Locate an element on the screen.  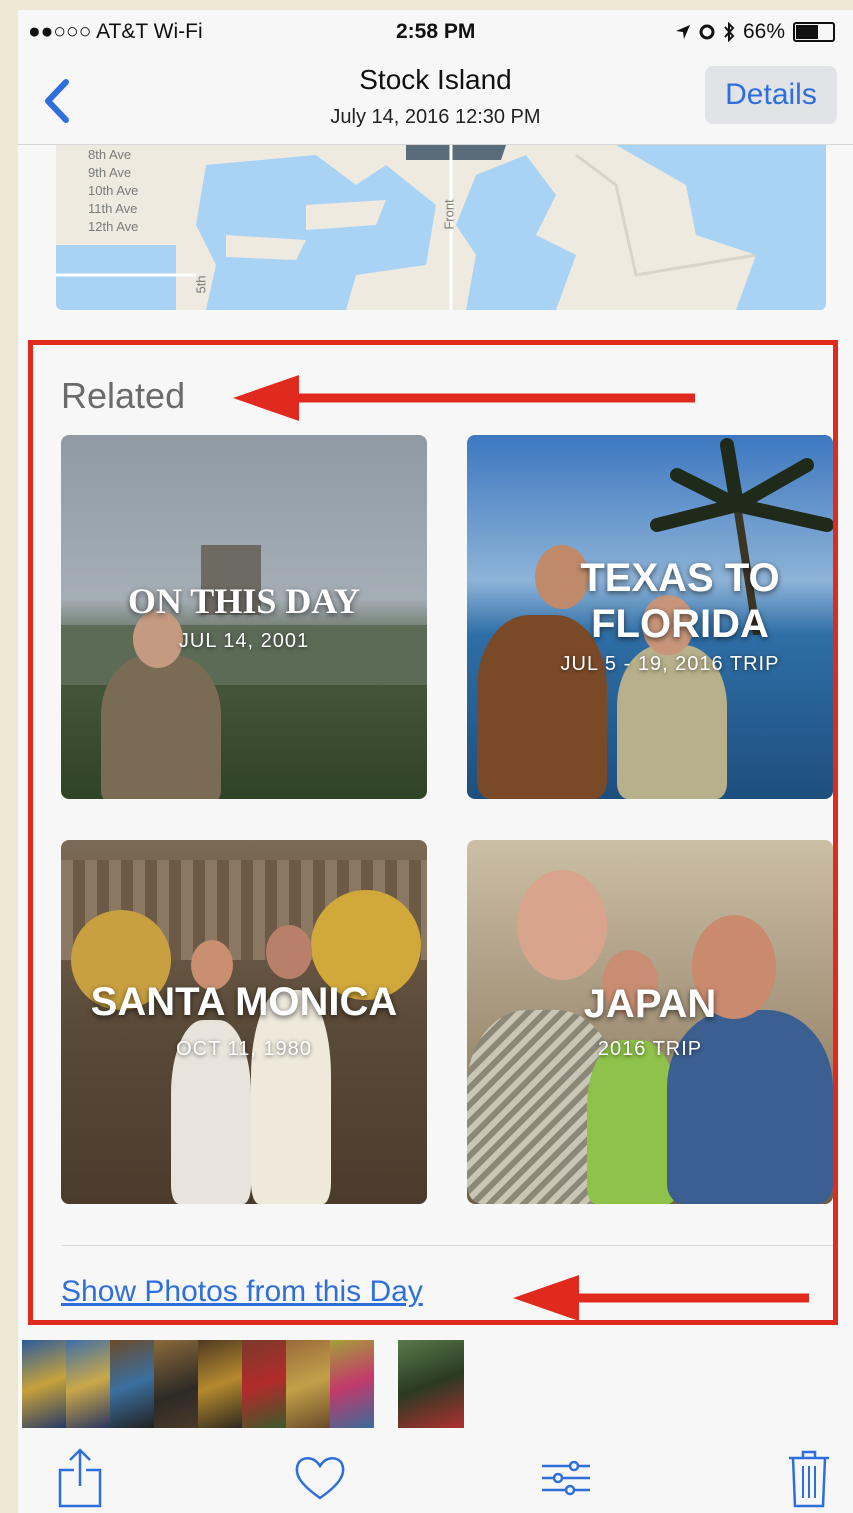
share-button is located at coordinates (82, 1478).